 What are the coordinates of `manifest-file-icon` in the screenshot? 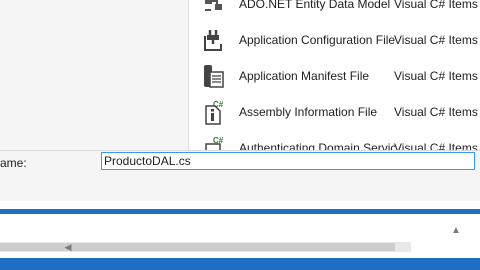 It's located at (214, 76).